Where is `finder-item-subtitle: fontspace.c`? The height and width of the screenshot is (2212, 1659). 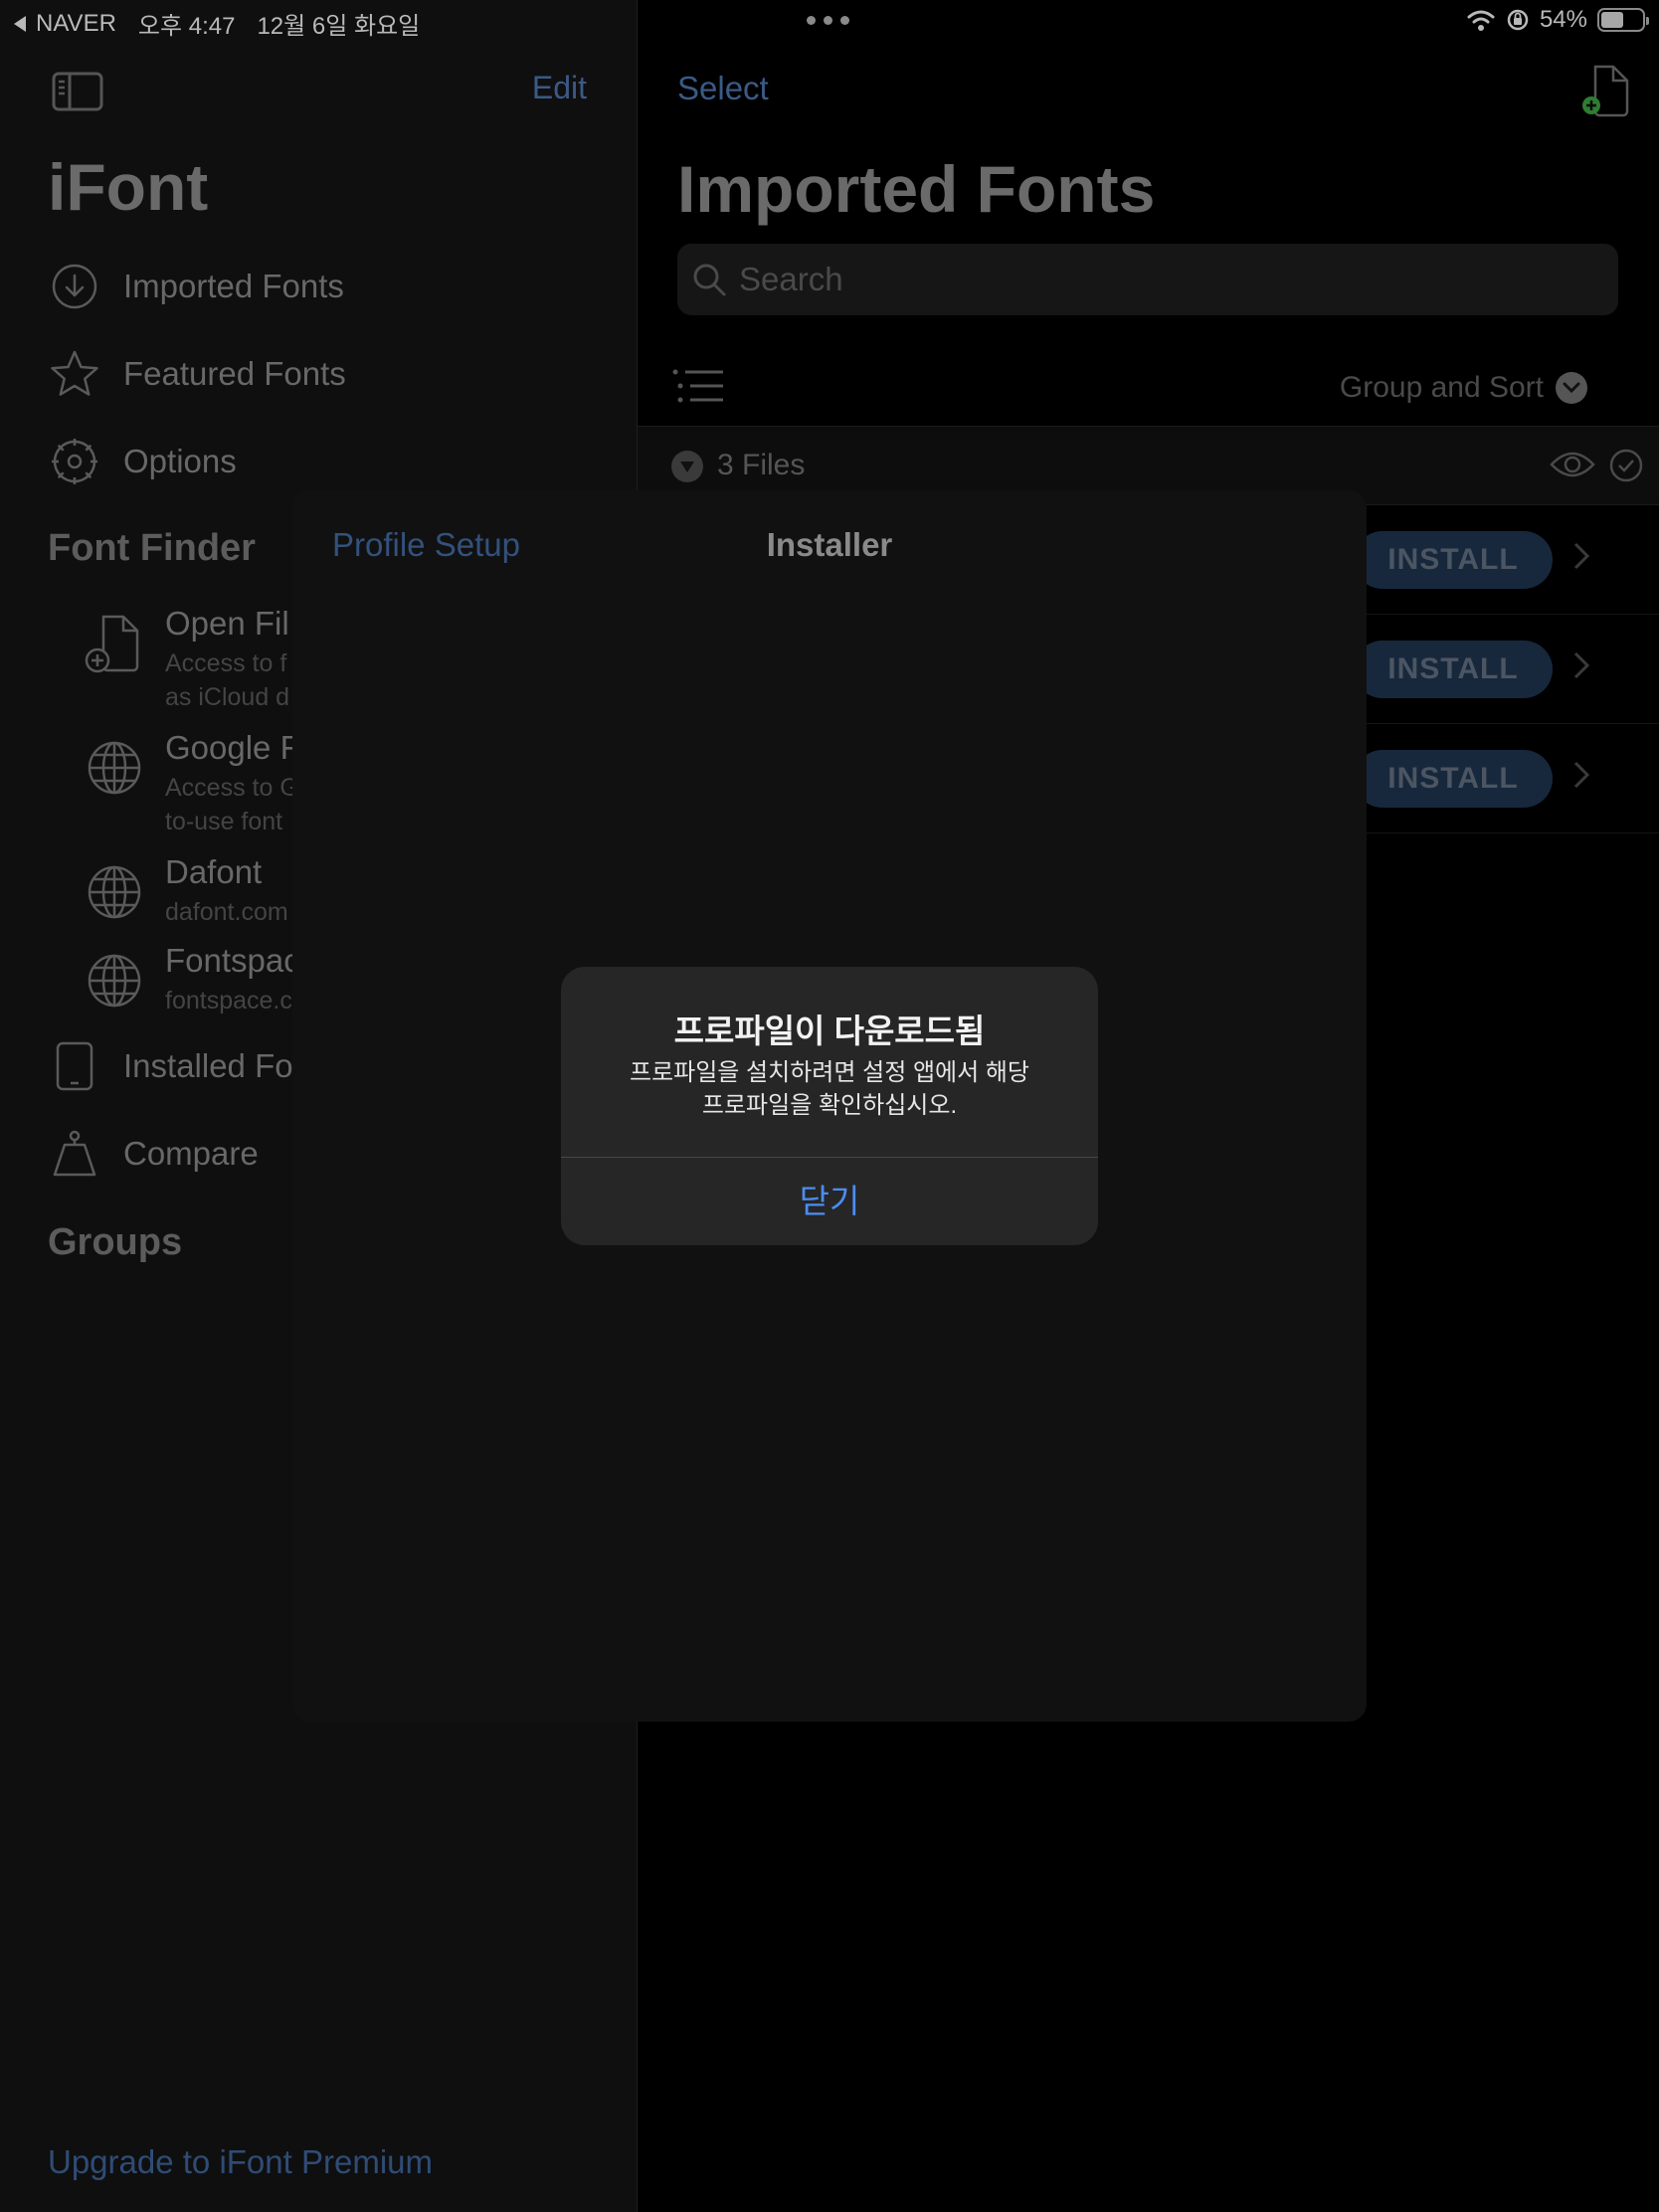 finder-item-subtitle: fontspace.c is located at coordinates (228, 1000).